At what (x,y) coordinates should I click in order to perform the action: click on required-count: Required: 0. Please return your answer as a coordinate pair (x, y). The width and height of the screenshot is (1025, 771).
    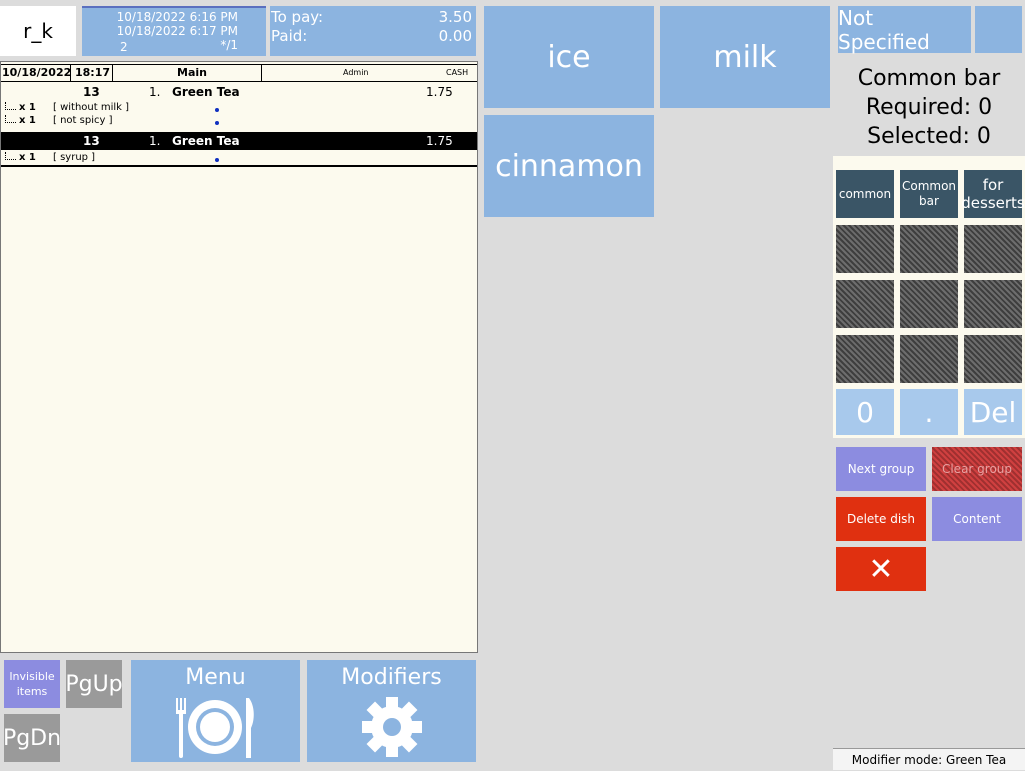
    Looking at the image, I should click on (929, 107).